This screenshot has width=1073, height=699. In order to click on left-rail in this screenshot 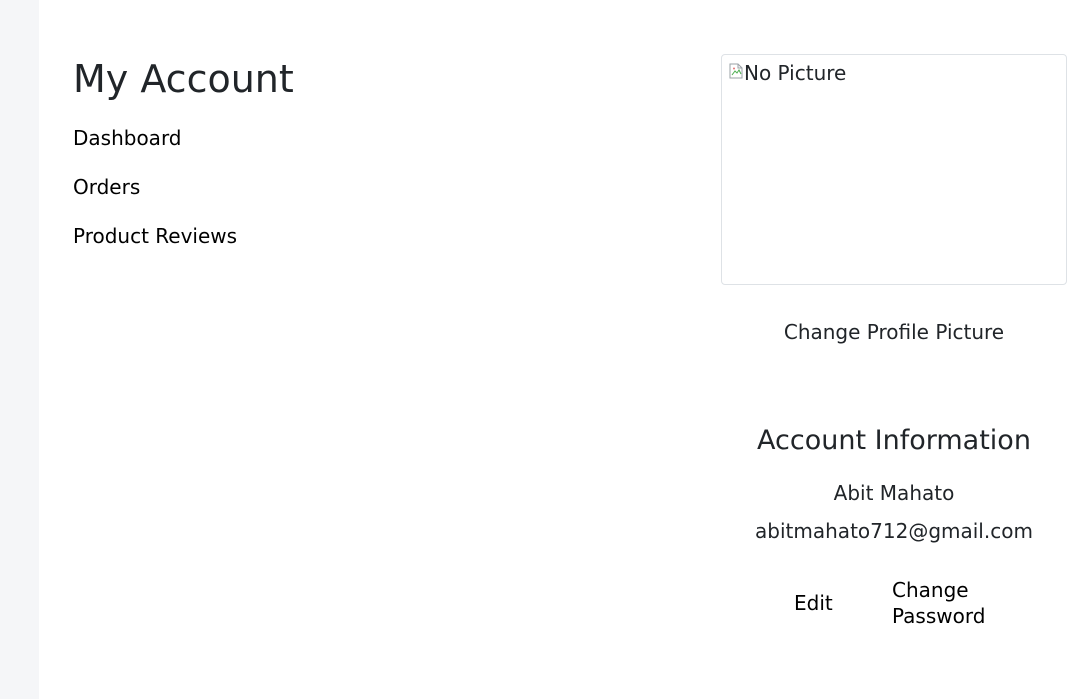, I will do `click(19, 349)`.